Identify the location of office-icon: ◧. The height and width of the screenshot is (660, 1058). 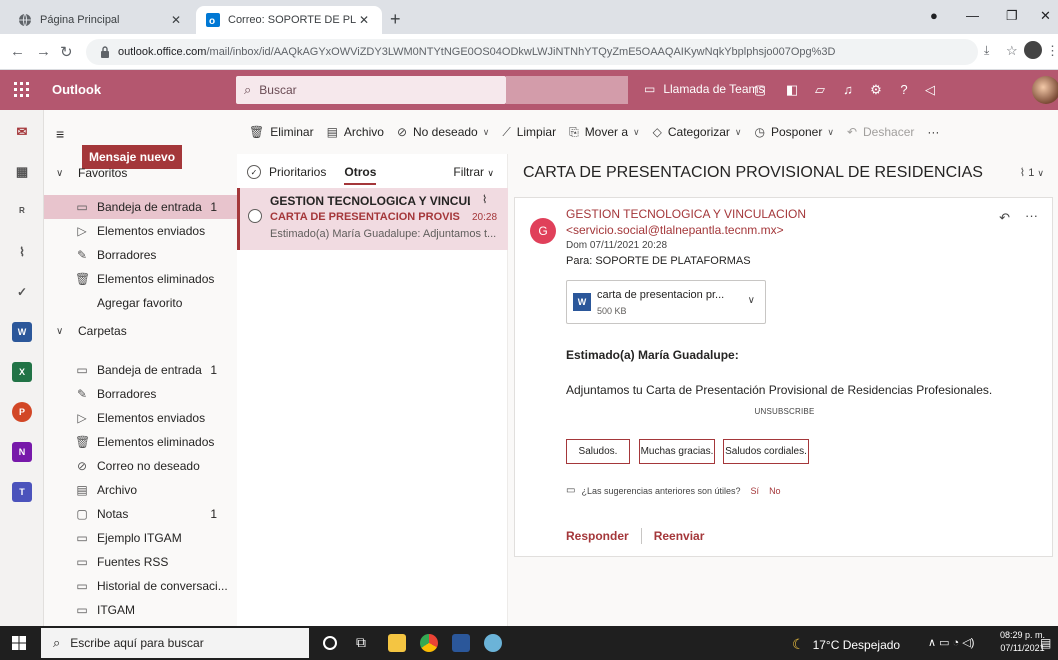
(792, 90).